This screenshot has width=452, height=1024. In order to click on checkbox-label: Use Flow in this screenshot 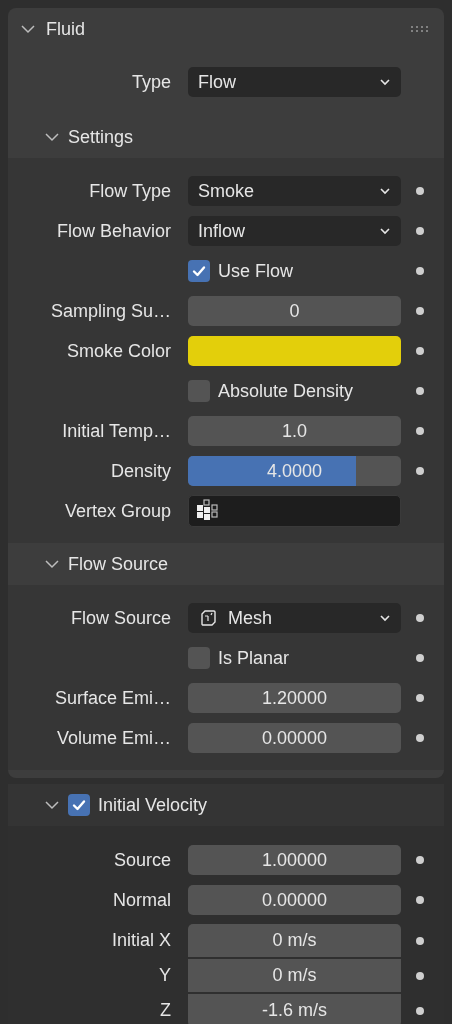, I will do `click(255, 271)`.